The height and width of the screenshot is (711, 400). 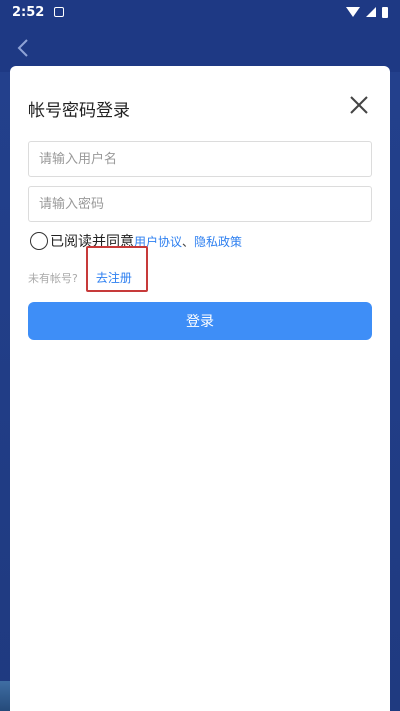 I want to click on password-input, so click(x=200, y=204).